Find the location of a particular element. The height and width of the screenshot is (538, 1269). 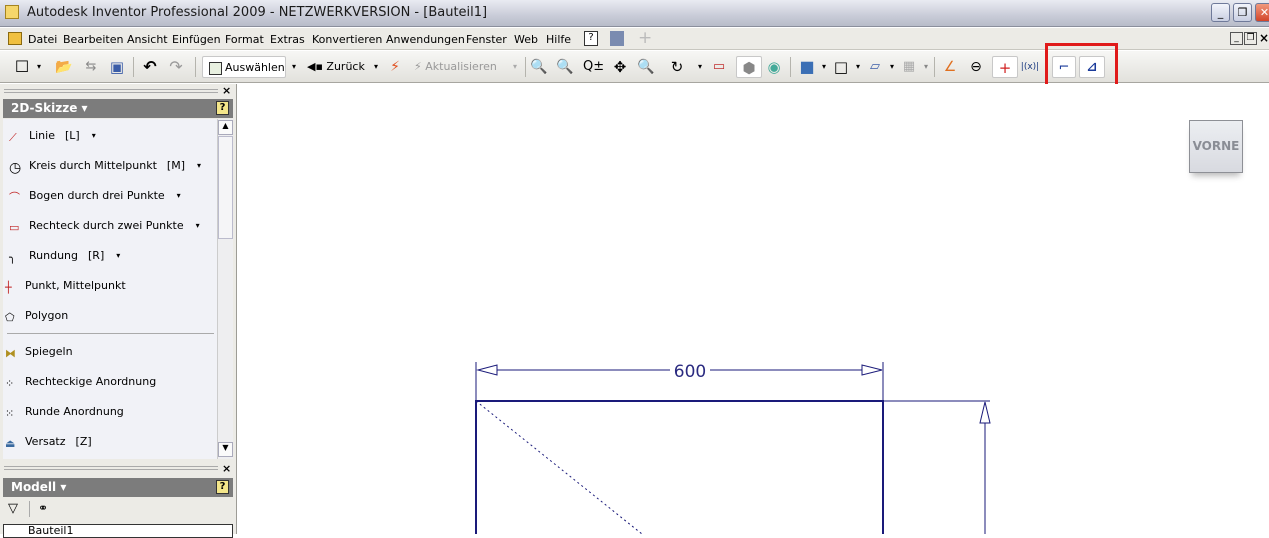

dimension-arrow-right is located at coordinates (872, 370).